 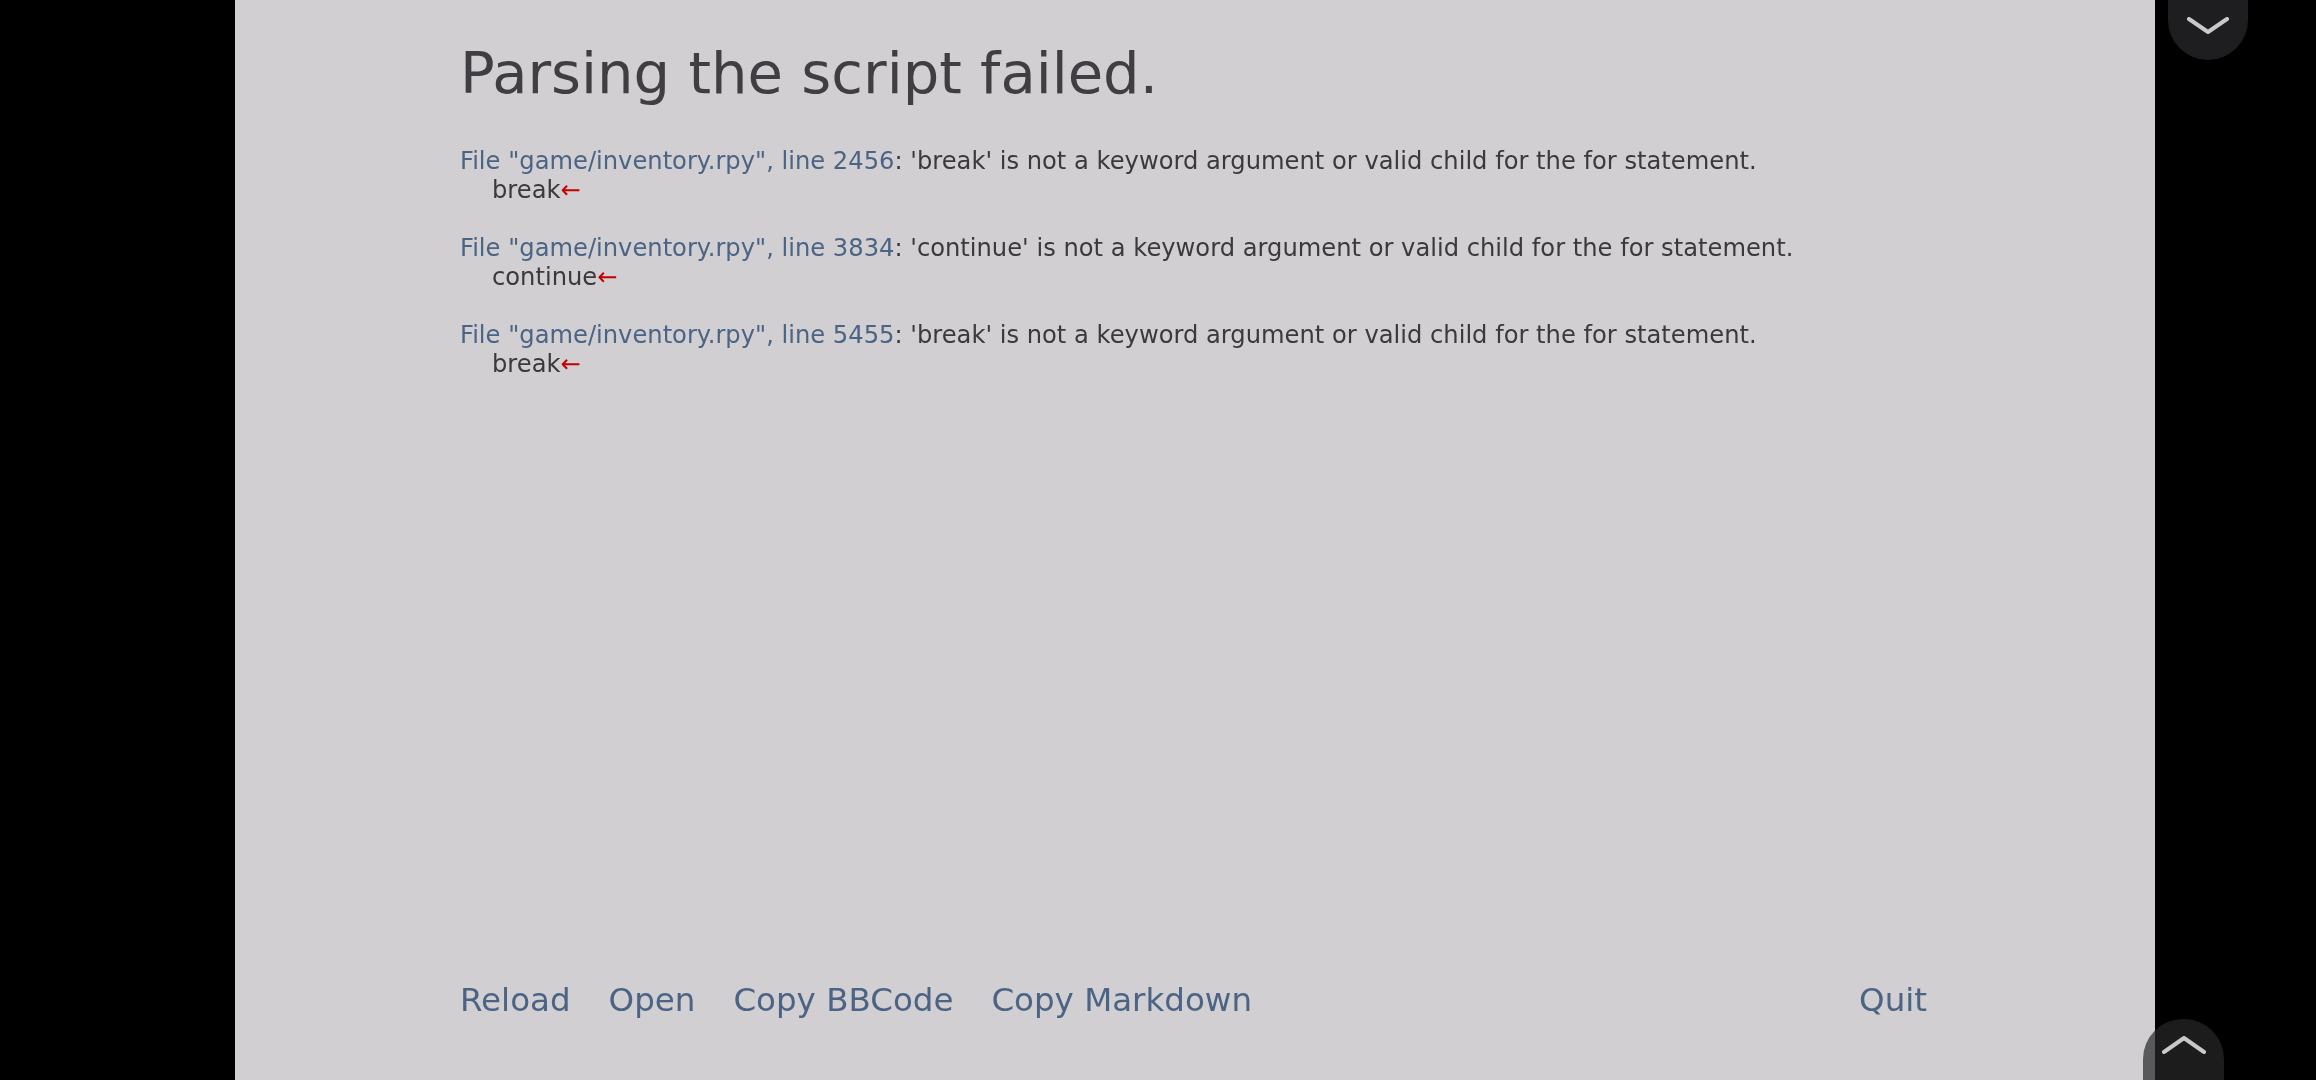 What do you see at coordinates (652, 1000) in the screenshot?
I see `action-button: Open` at bounding box center [652, 1000].